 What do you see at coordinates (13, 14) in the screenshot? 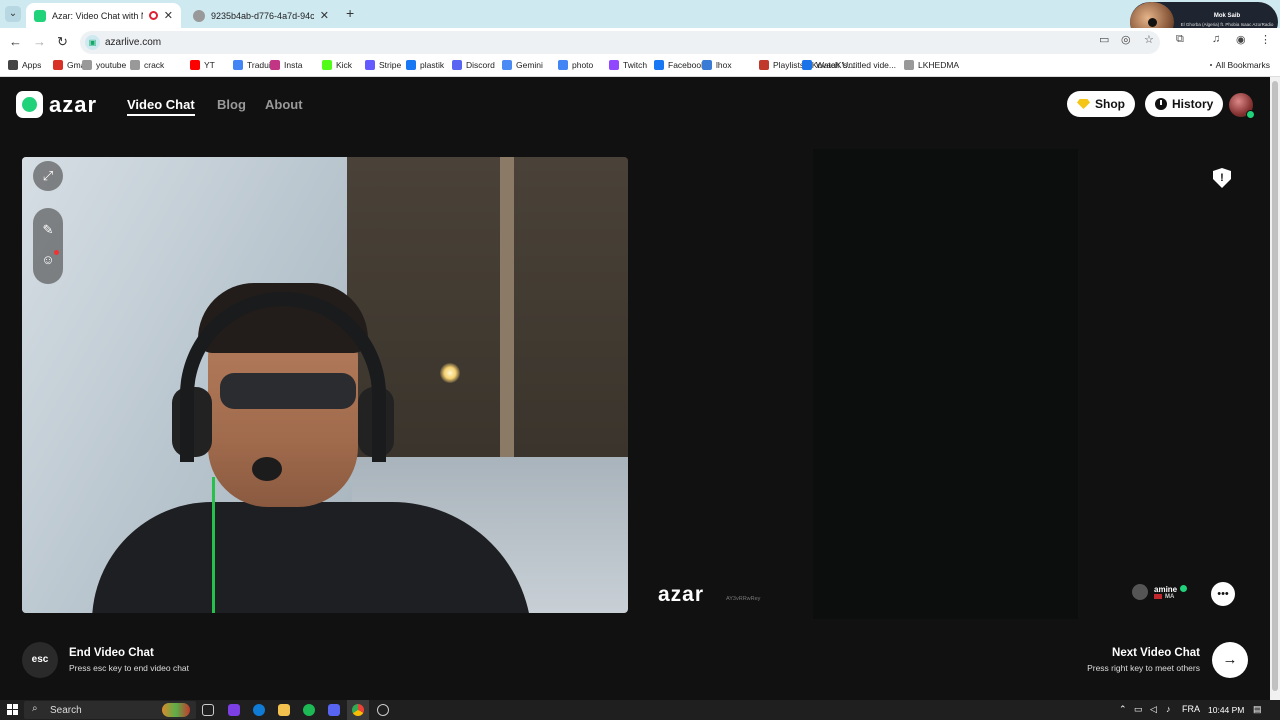
I see `tab-search-icon: ⌄` at bounding box center [13, 14].